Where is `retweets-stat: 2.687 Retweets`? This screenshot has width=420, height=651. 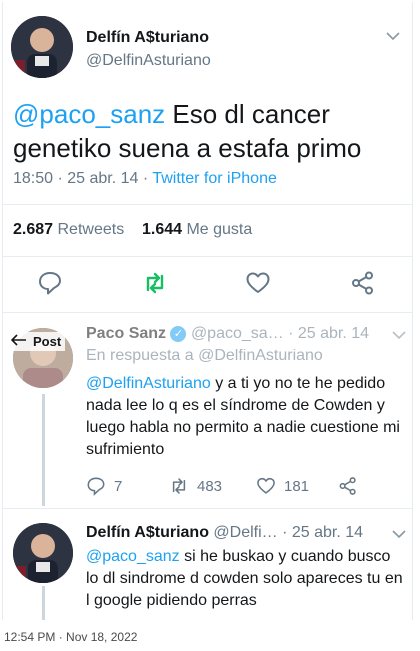
retweets-stat: 2.687 Retweets is located at coordinates (68, 229).